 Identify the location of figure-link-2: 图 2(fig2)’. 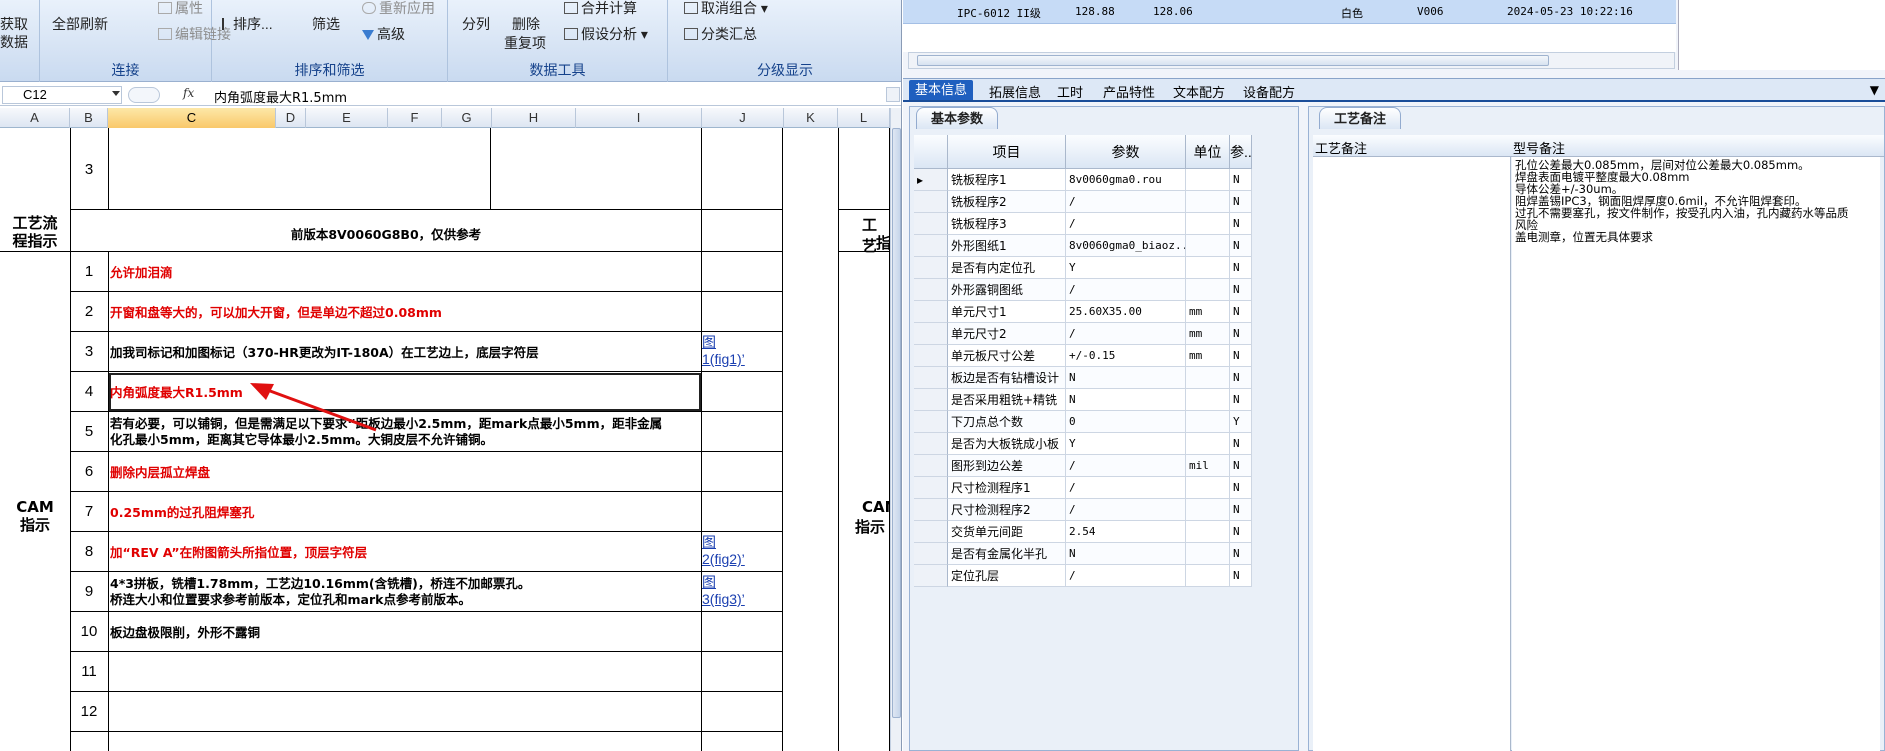
(723, 551).